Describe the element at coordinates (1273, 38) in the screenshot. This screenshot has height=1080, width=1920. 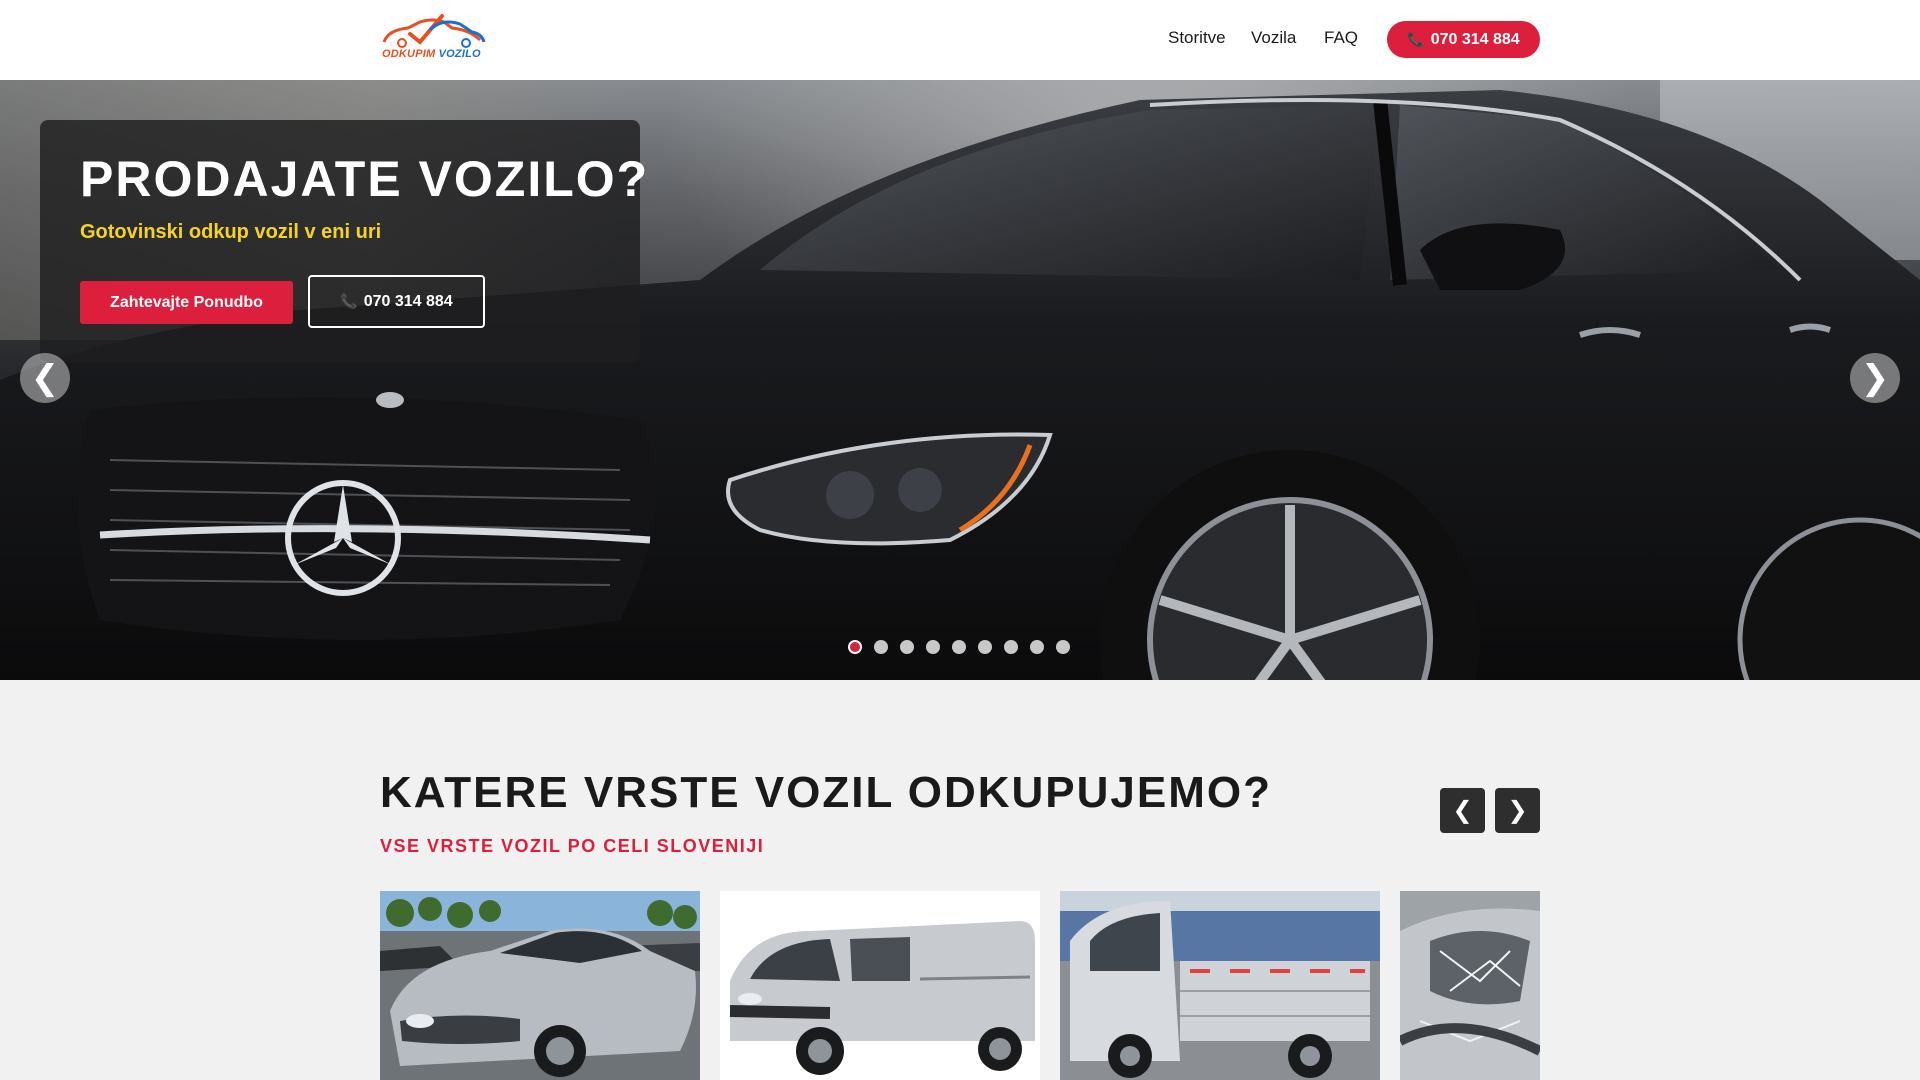
I see `nav-link-vozila: Vozila` at that location.